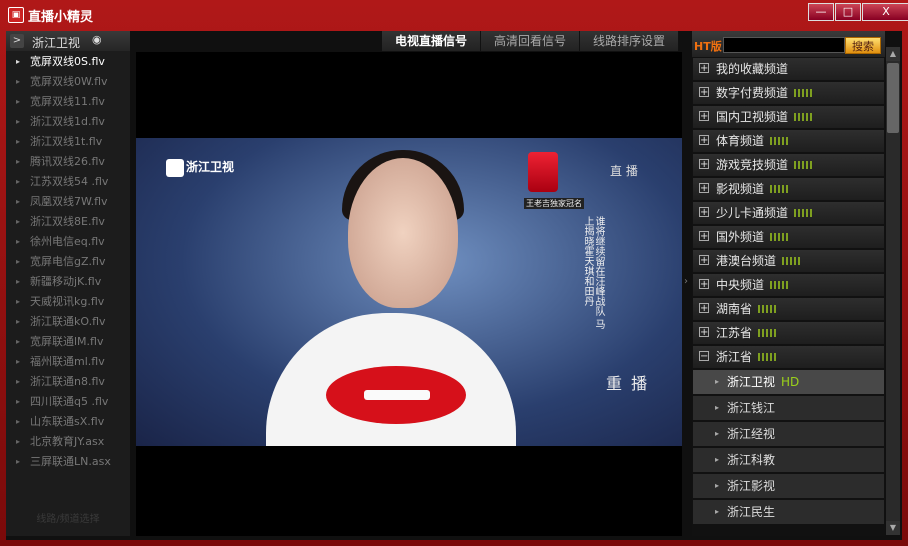 The image size is (908, 546). I want to click on category-item: + 我的收藏频道, so click(788, 69).